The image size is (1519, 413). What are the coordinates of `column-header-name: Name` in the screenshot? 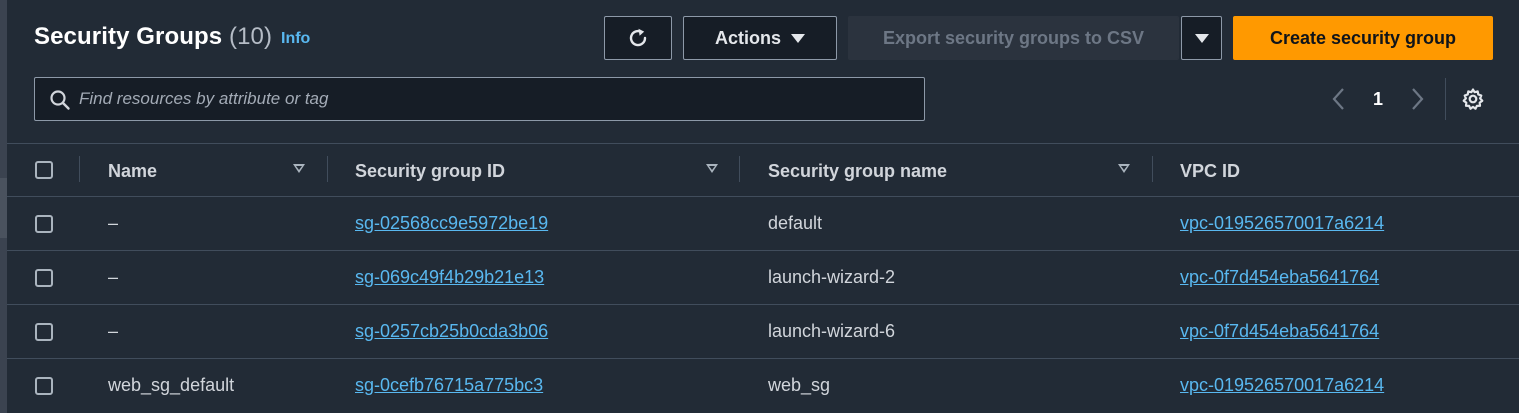 It's located at (132, 171).